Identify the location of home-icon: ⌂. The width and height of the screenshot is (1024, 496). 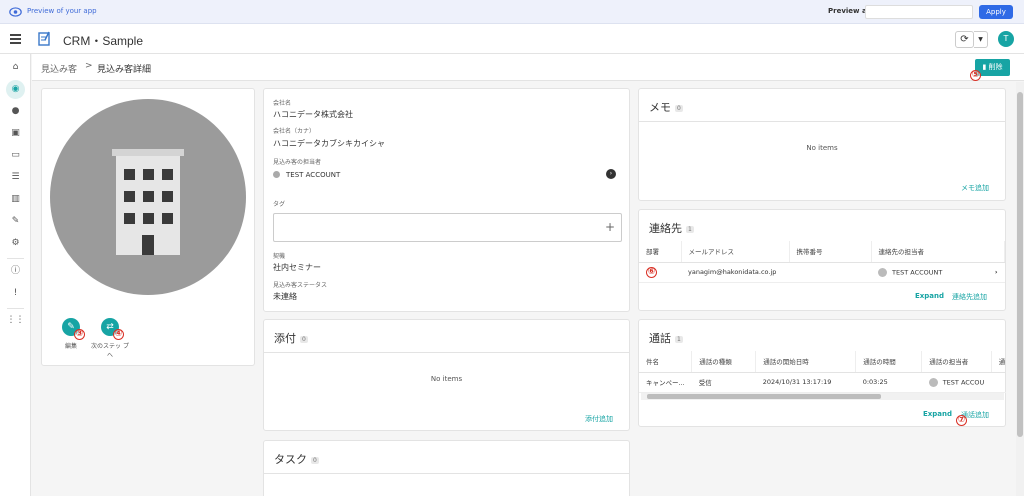
(15, 67).